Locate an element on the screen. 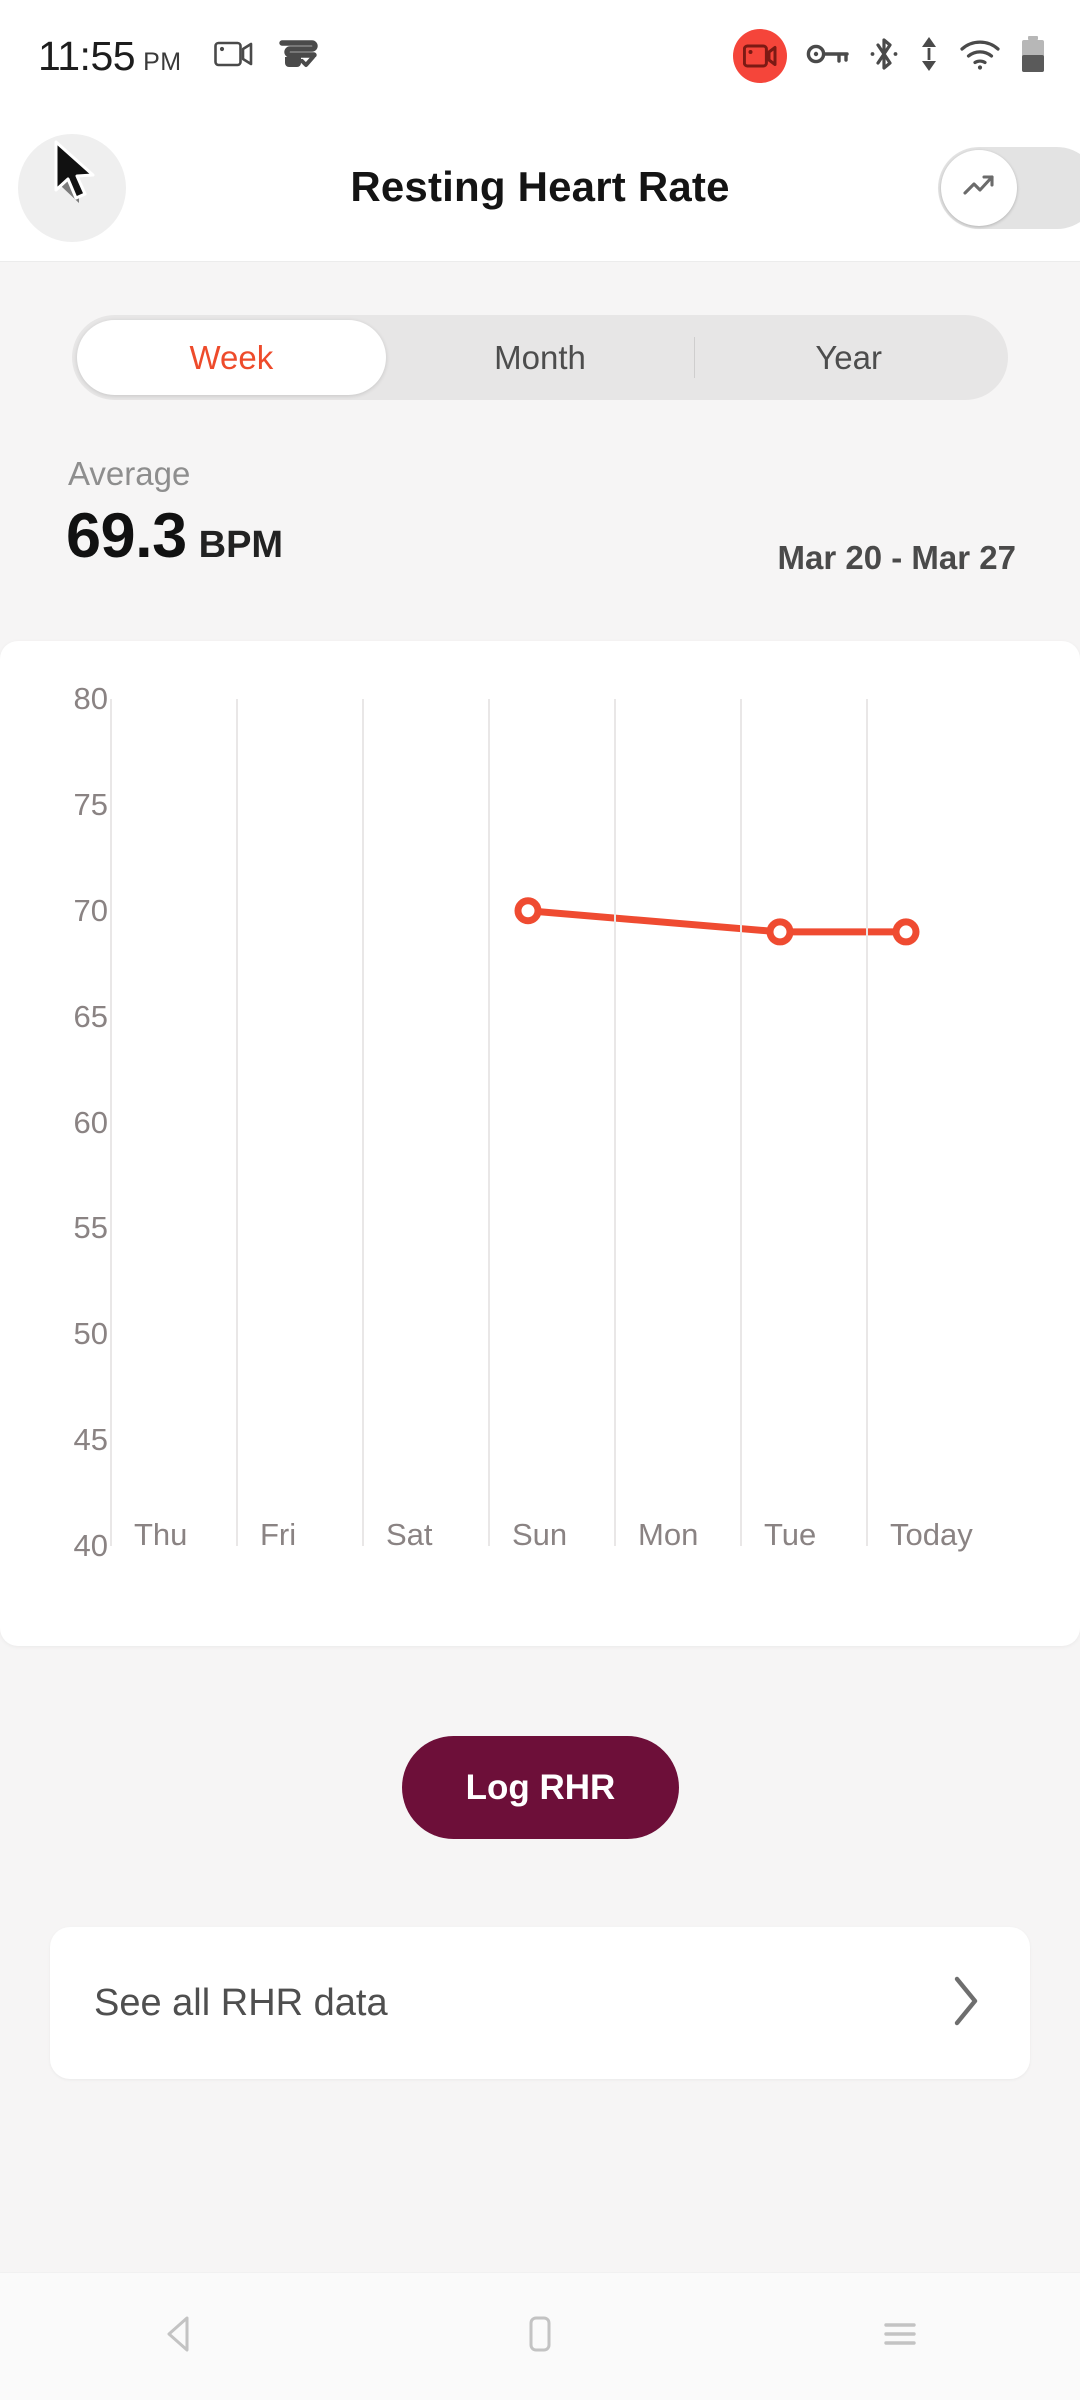 The width and height of the screenshot is (1080, 2400). status-clock: 11:55 PM is located at coordinates (110, 56).